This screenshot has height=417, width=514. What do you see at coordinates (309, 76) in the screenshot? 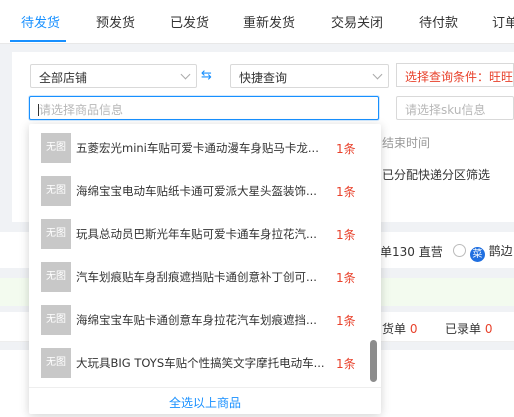
I see `query-select: 快捷查询` at bounding box center [309, 76].